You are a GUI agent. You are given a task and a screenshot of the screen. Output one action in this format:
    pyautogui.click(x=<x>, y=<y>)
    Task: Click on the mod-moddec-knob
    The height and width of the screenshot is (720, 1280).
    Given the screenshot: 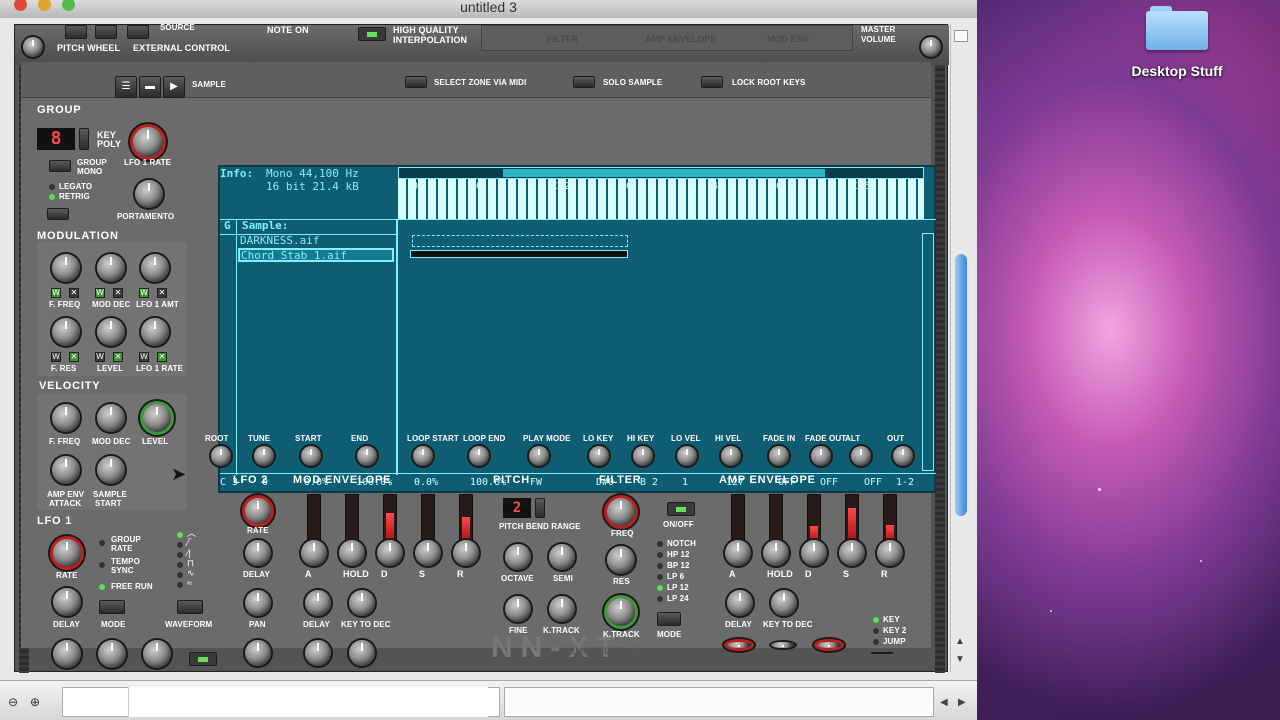 What is the action you would take?
    pyautogui.click(x=111, y=268)
    